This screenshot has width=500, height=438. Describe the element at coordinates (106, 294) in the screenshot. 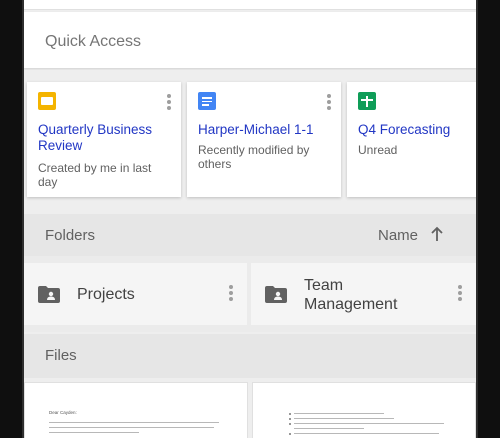

I see `folder-name: Projects` at that location.